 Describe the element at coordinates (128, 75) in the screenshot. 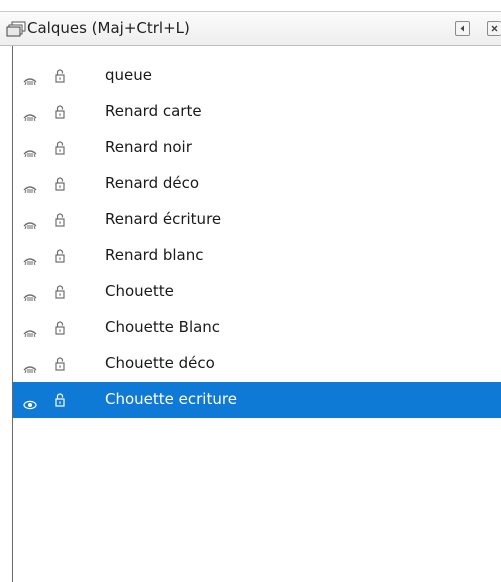

I see `layer-name: queue` at that location.